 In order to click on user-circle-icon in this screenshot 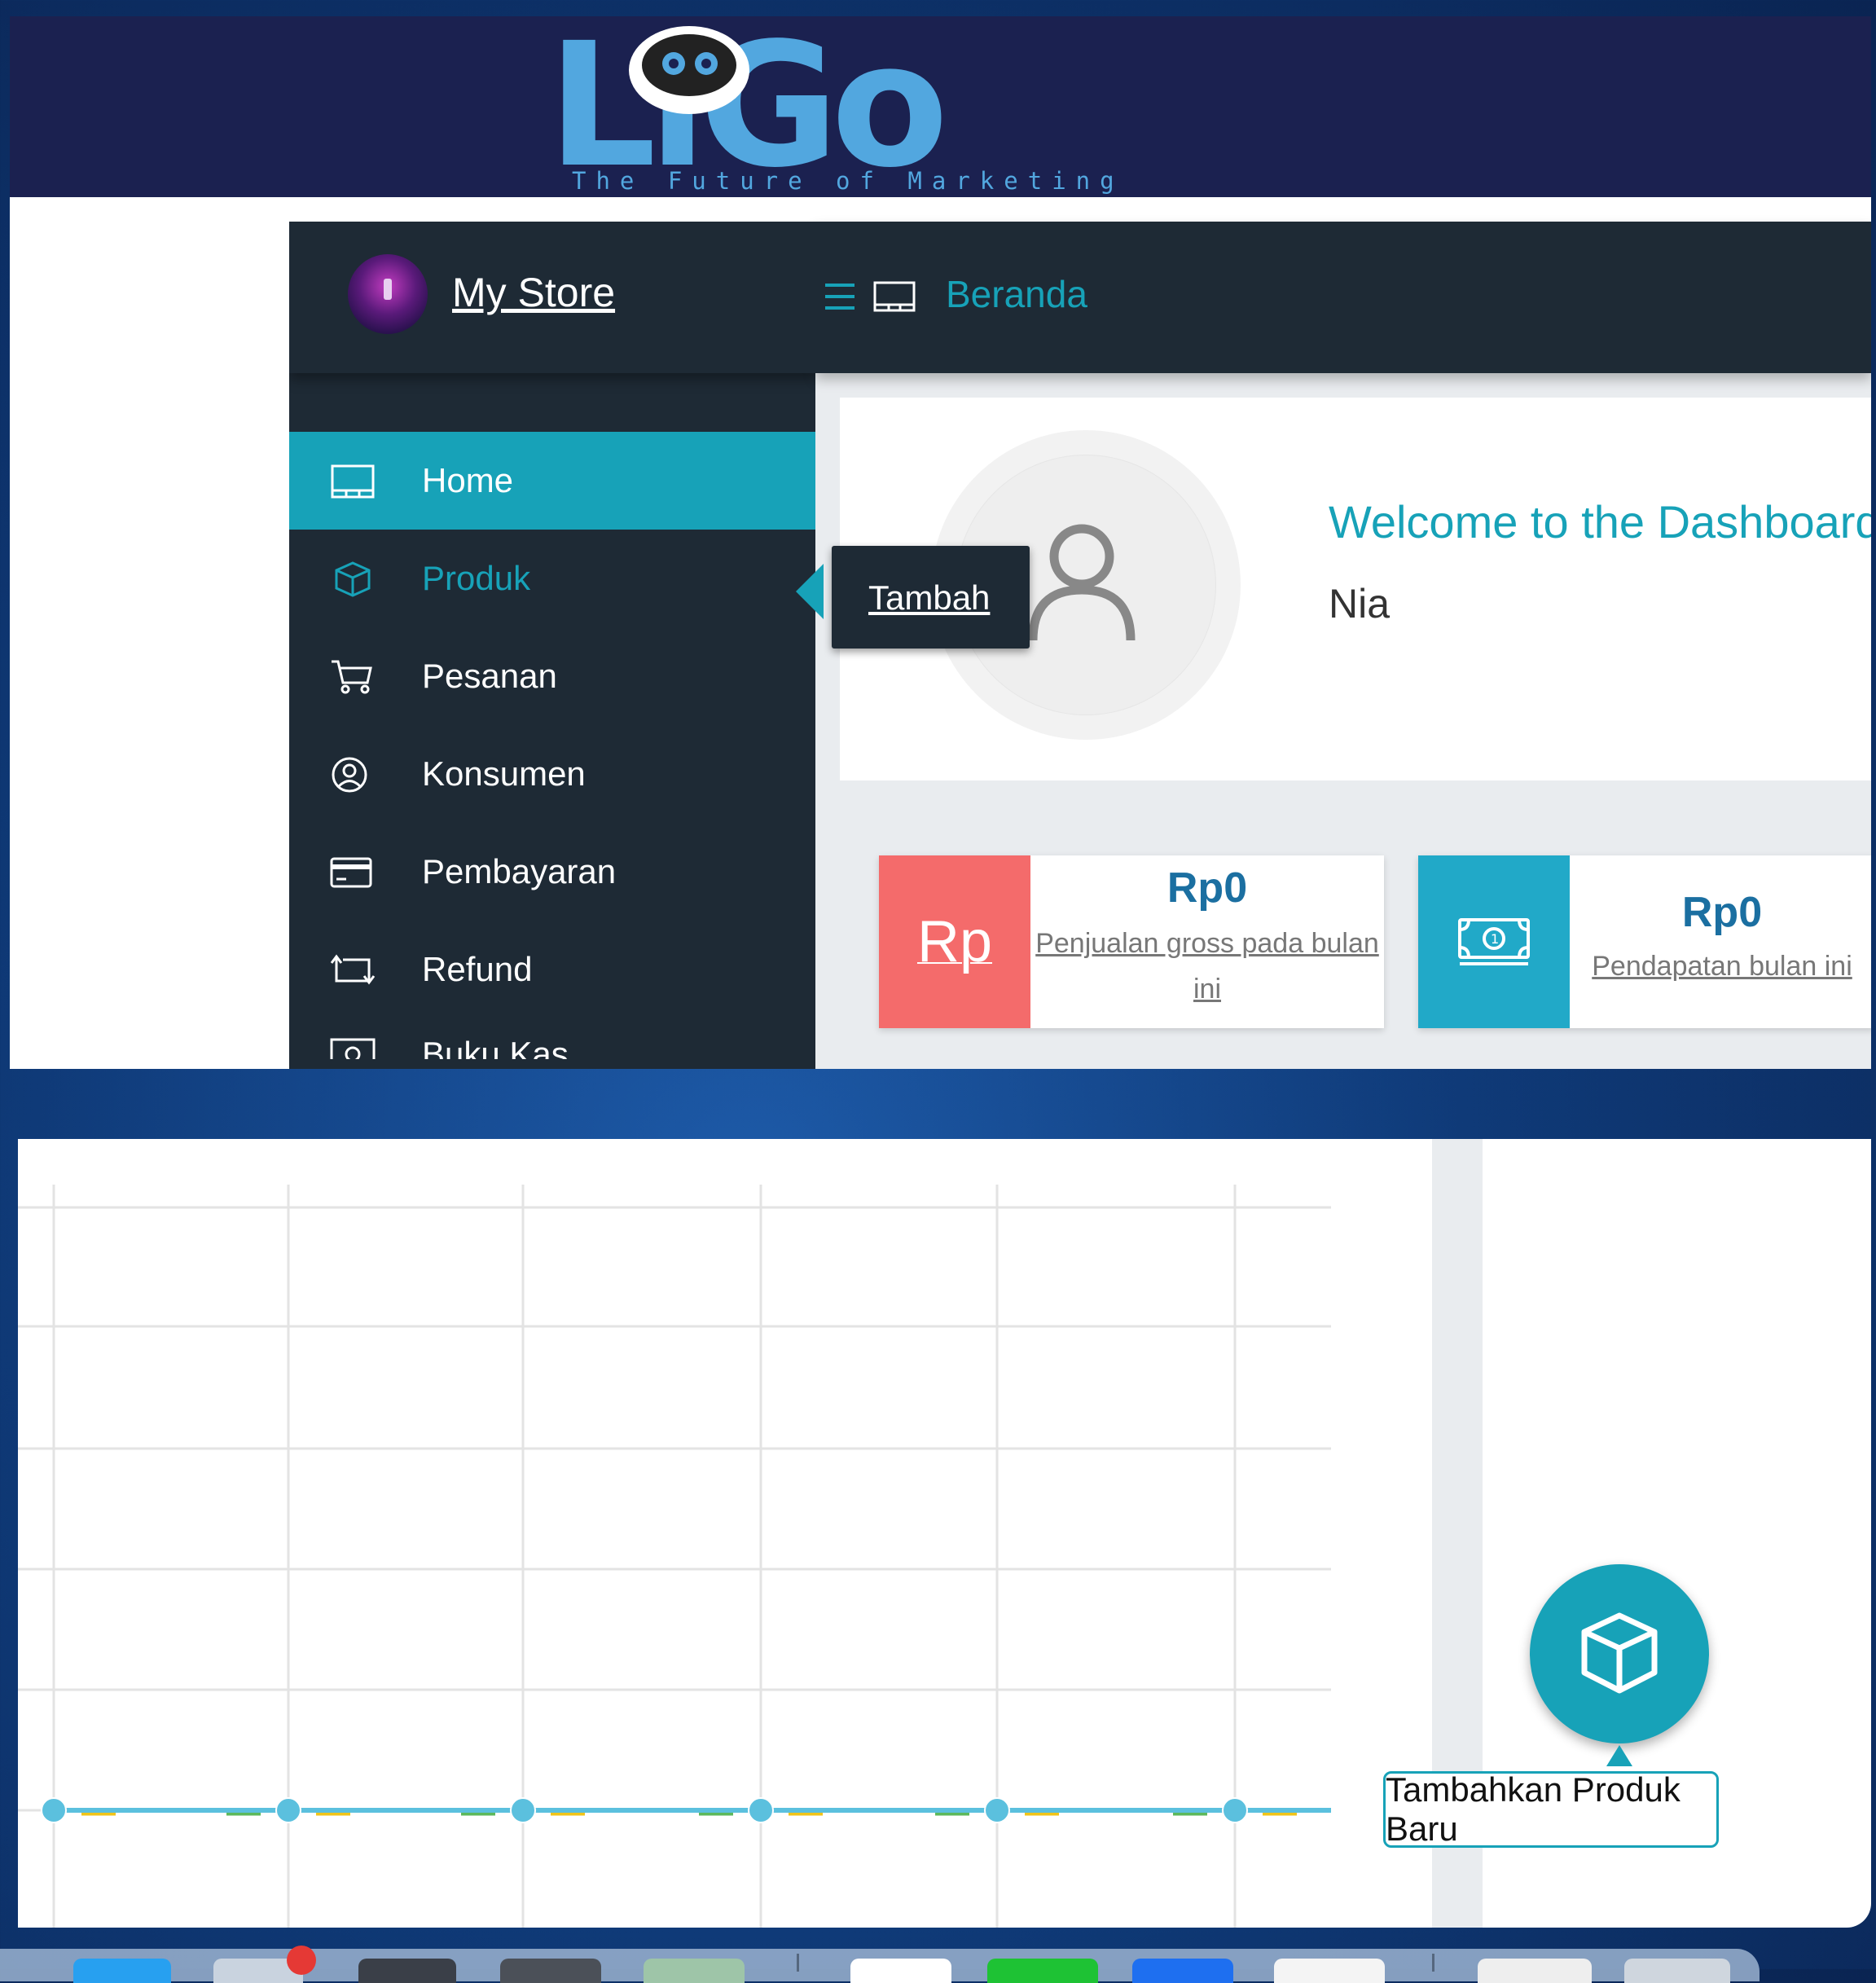, I will do `click(349, 775)`.